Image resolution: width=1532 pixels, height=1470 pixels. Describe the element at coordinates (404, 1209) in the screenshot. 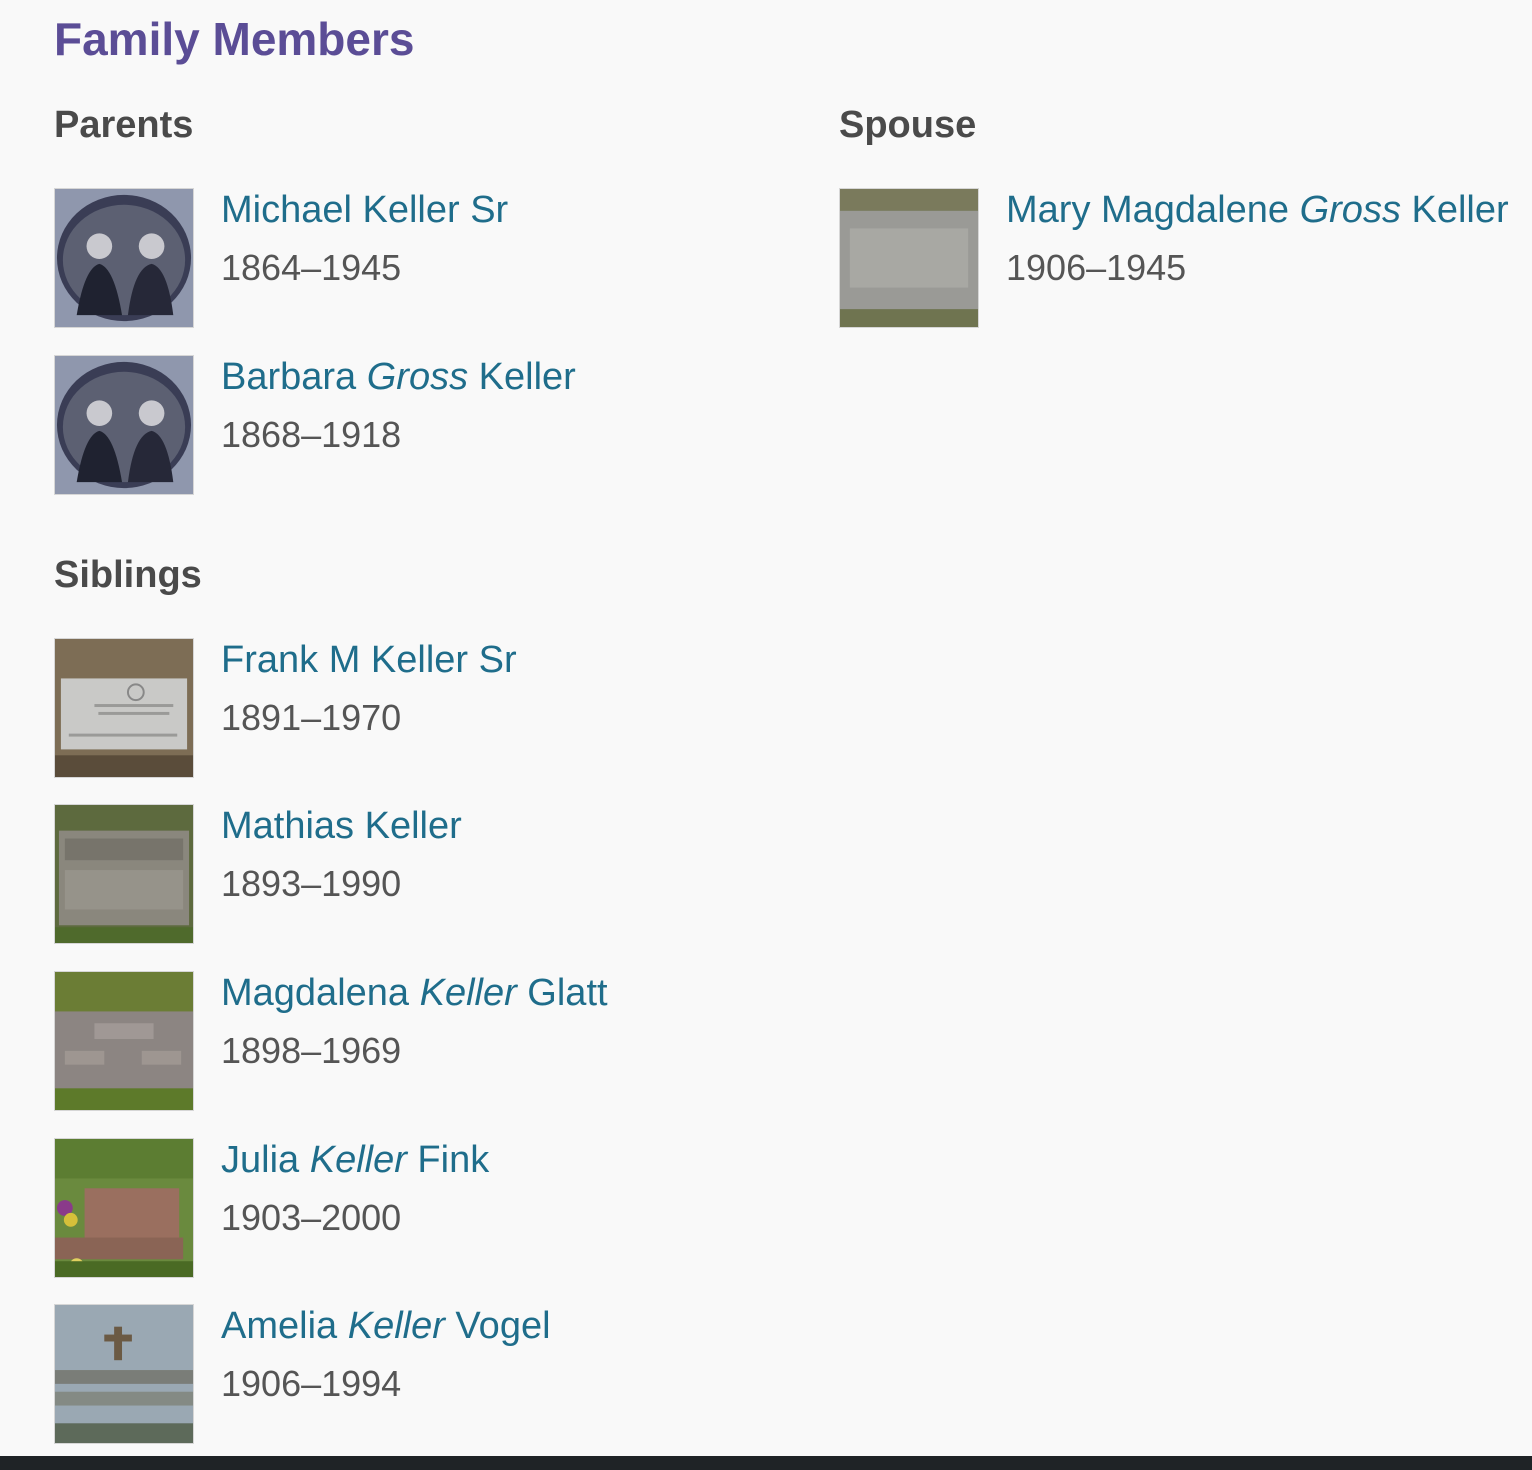

I see `person-card-julia-keller-fink: Julia Keller Fink 1903–2000` at that location.